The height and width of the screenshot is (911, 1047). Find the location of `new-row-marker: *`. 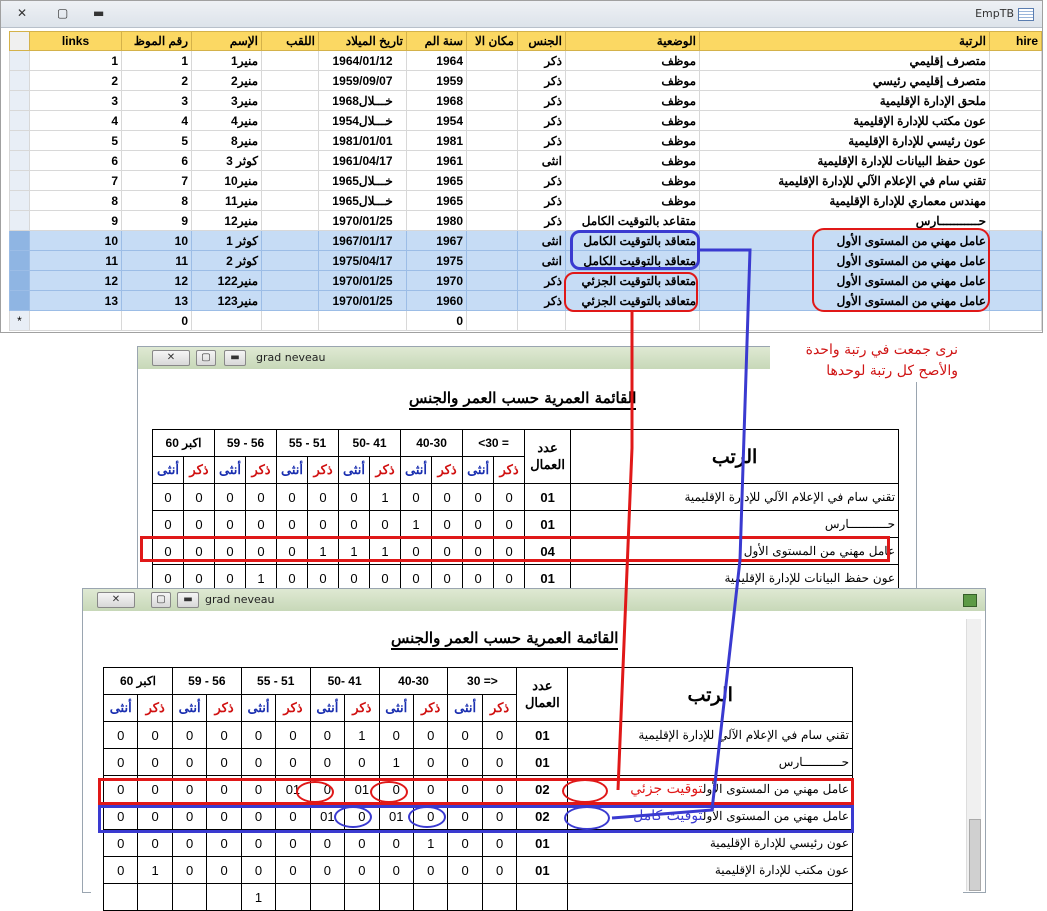

new-row-marker: * is located at coordinates (19, 320).